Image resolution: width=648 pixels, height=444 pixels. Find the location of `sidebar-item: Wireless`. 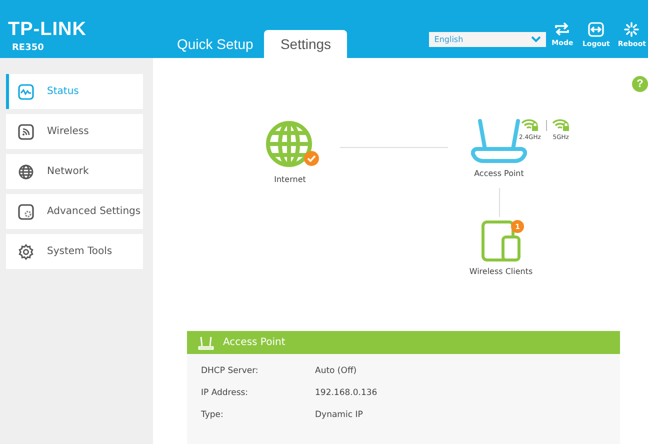

sidebar-item: Wireless is located at coordinates (74, 131).